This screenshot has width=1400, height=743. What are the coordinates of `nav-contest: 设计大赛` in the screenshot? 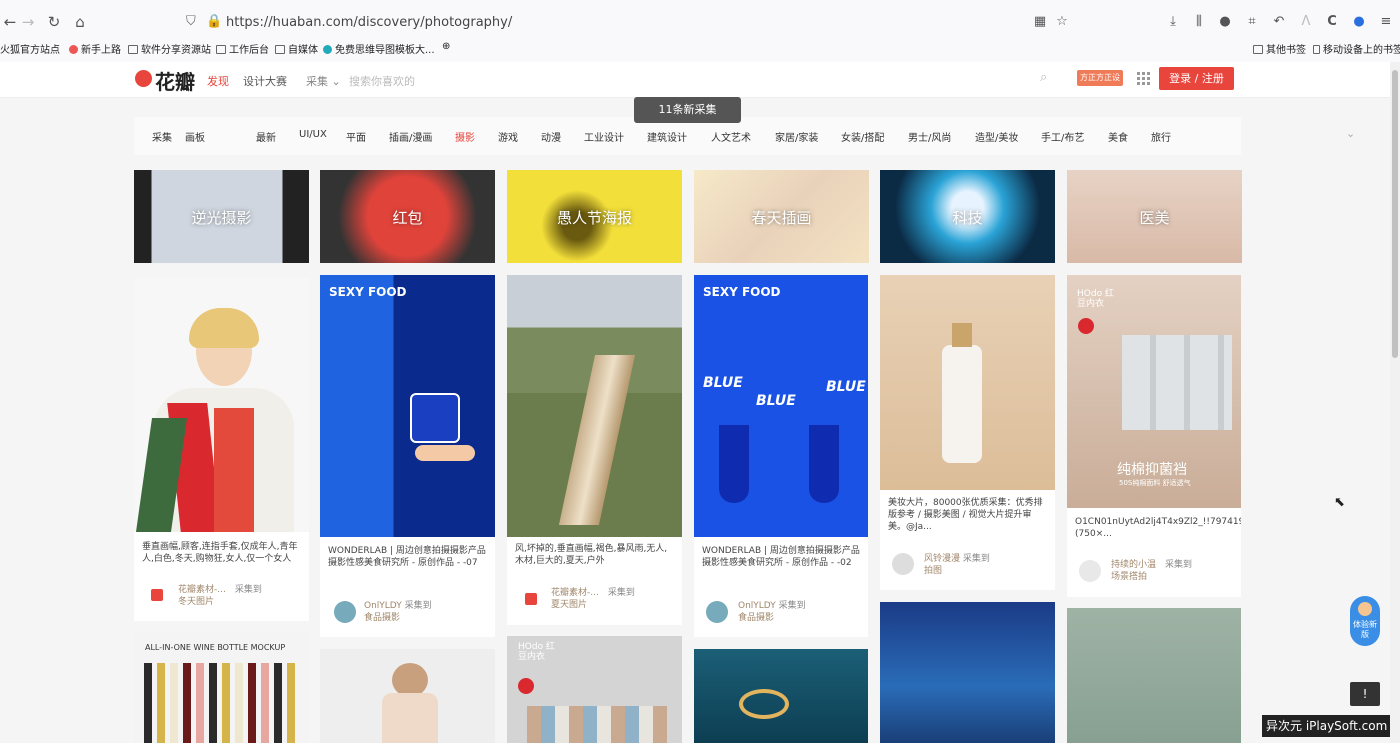 It's located at (265, 81).